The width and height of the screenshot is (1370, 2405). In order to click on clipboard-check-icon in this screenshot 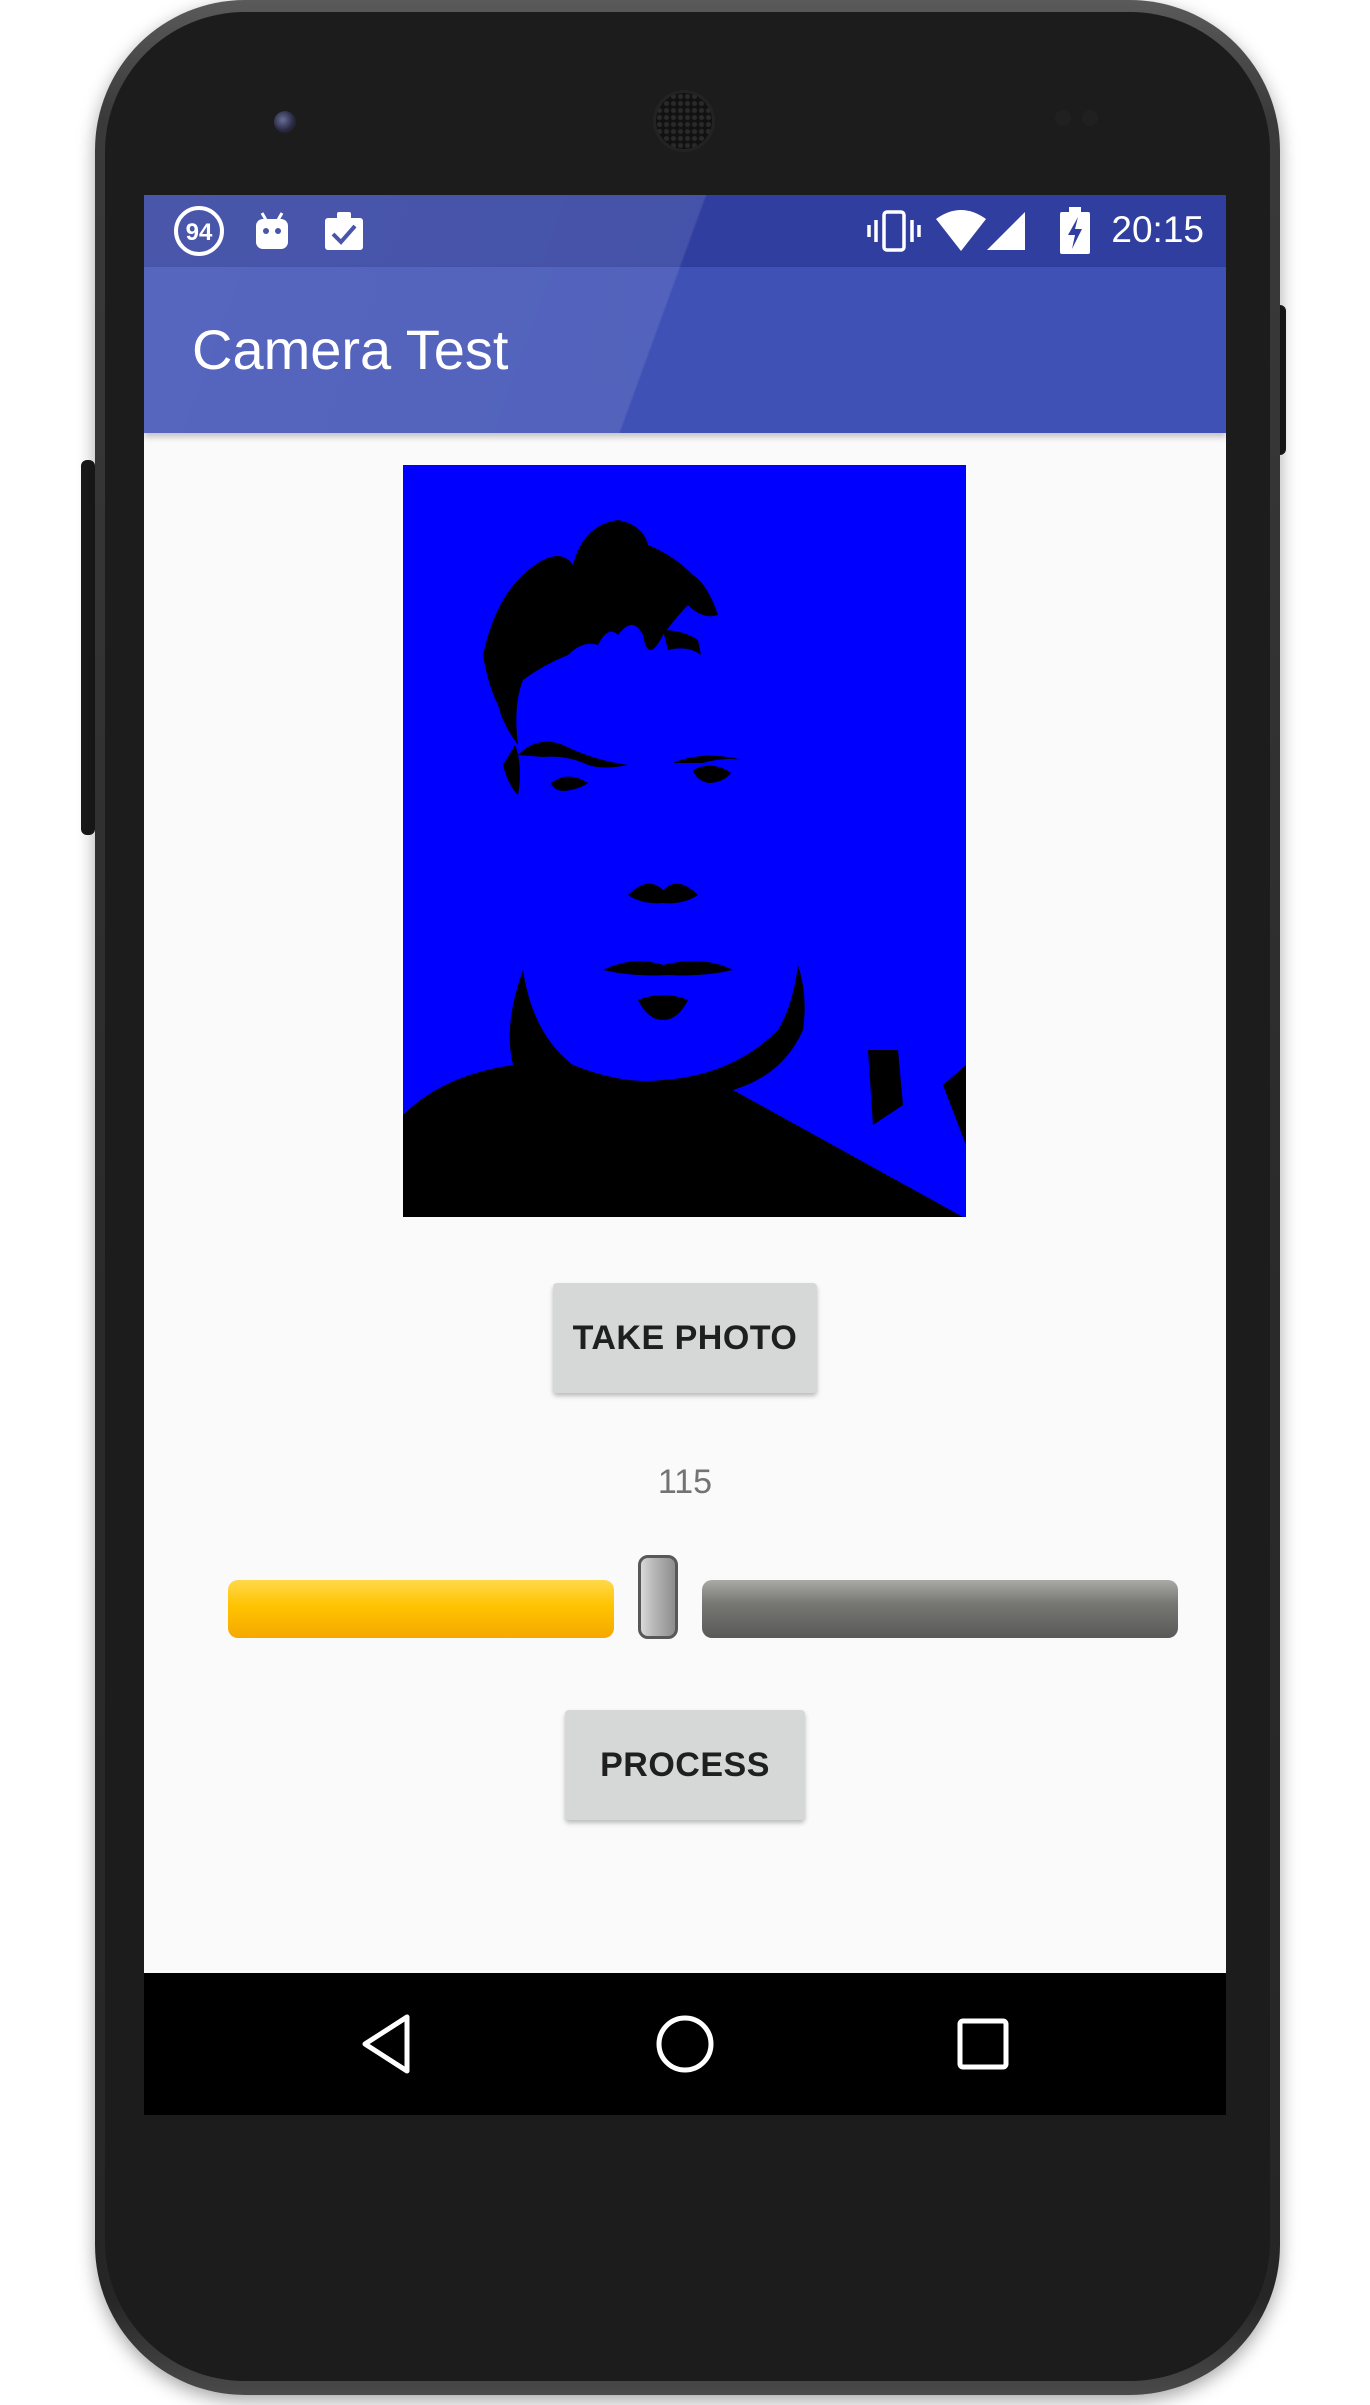, I will do `click(344, 231)`.